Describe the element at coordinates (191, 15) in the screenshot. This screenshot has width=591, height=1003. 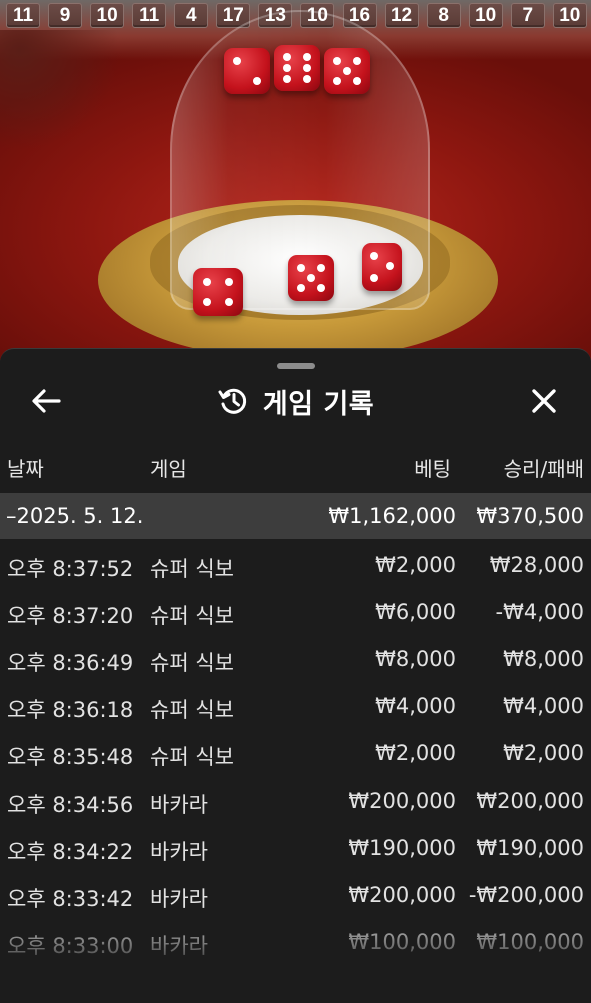
I see `road-cell: 4` at that location.